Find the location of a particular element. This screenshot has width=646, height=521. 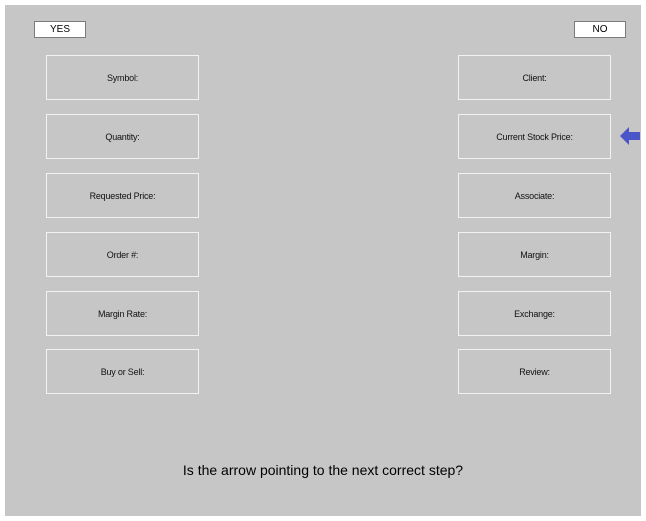

field-margin-rate: Margin Rate: is located at coordinates (122, 313).